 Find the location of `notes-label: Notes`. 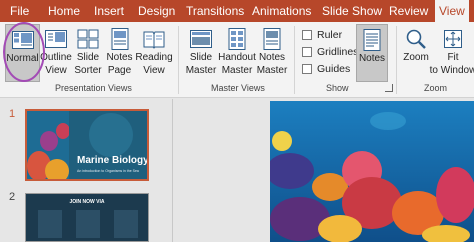

notes-label: Notes is located at coordinates (372, 58).